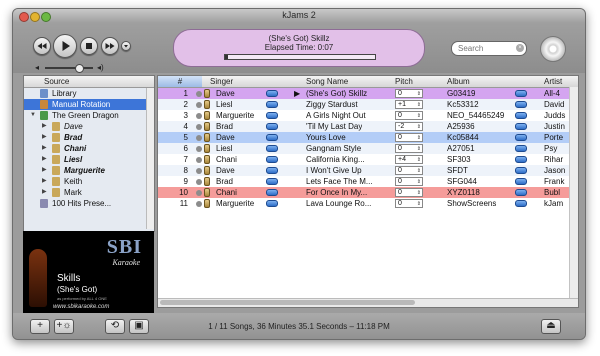 The image size is (600, 356). I want to click on volume-control: ◂ ◂), so click(71, 68).